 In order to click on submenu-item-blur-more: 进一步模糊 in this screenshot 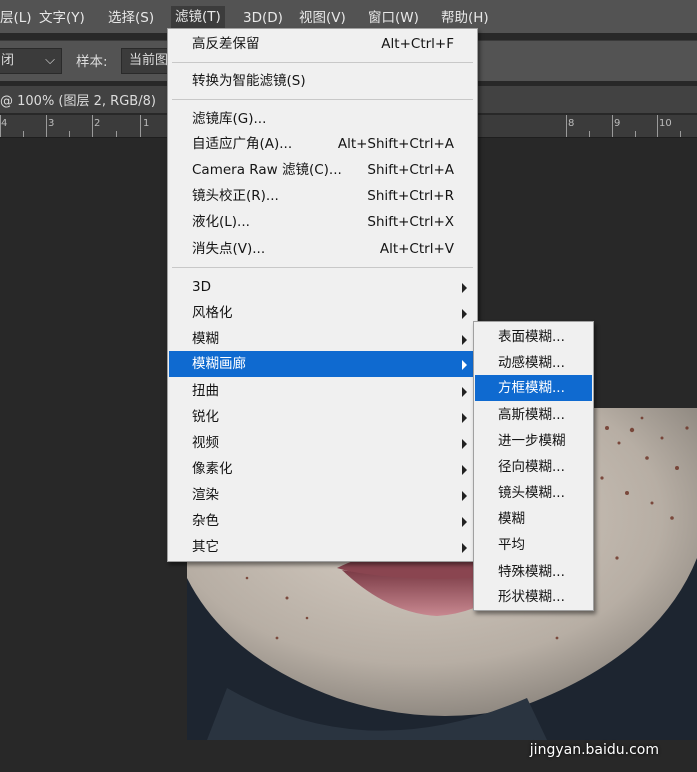, I will do `click(533, 441)`.